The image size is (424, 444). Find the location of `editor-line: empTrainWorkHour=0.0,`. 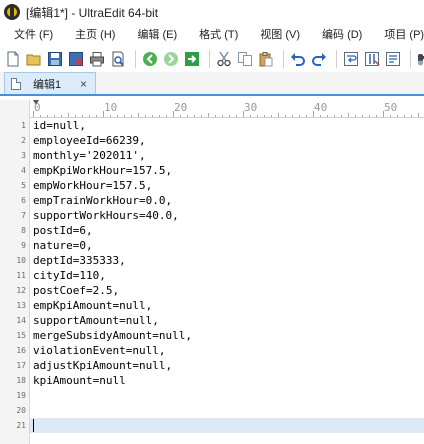

editor-line: empTrainWorkHour=0.0, is located at coordinates (227, 200).